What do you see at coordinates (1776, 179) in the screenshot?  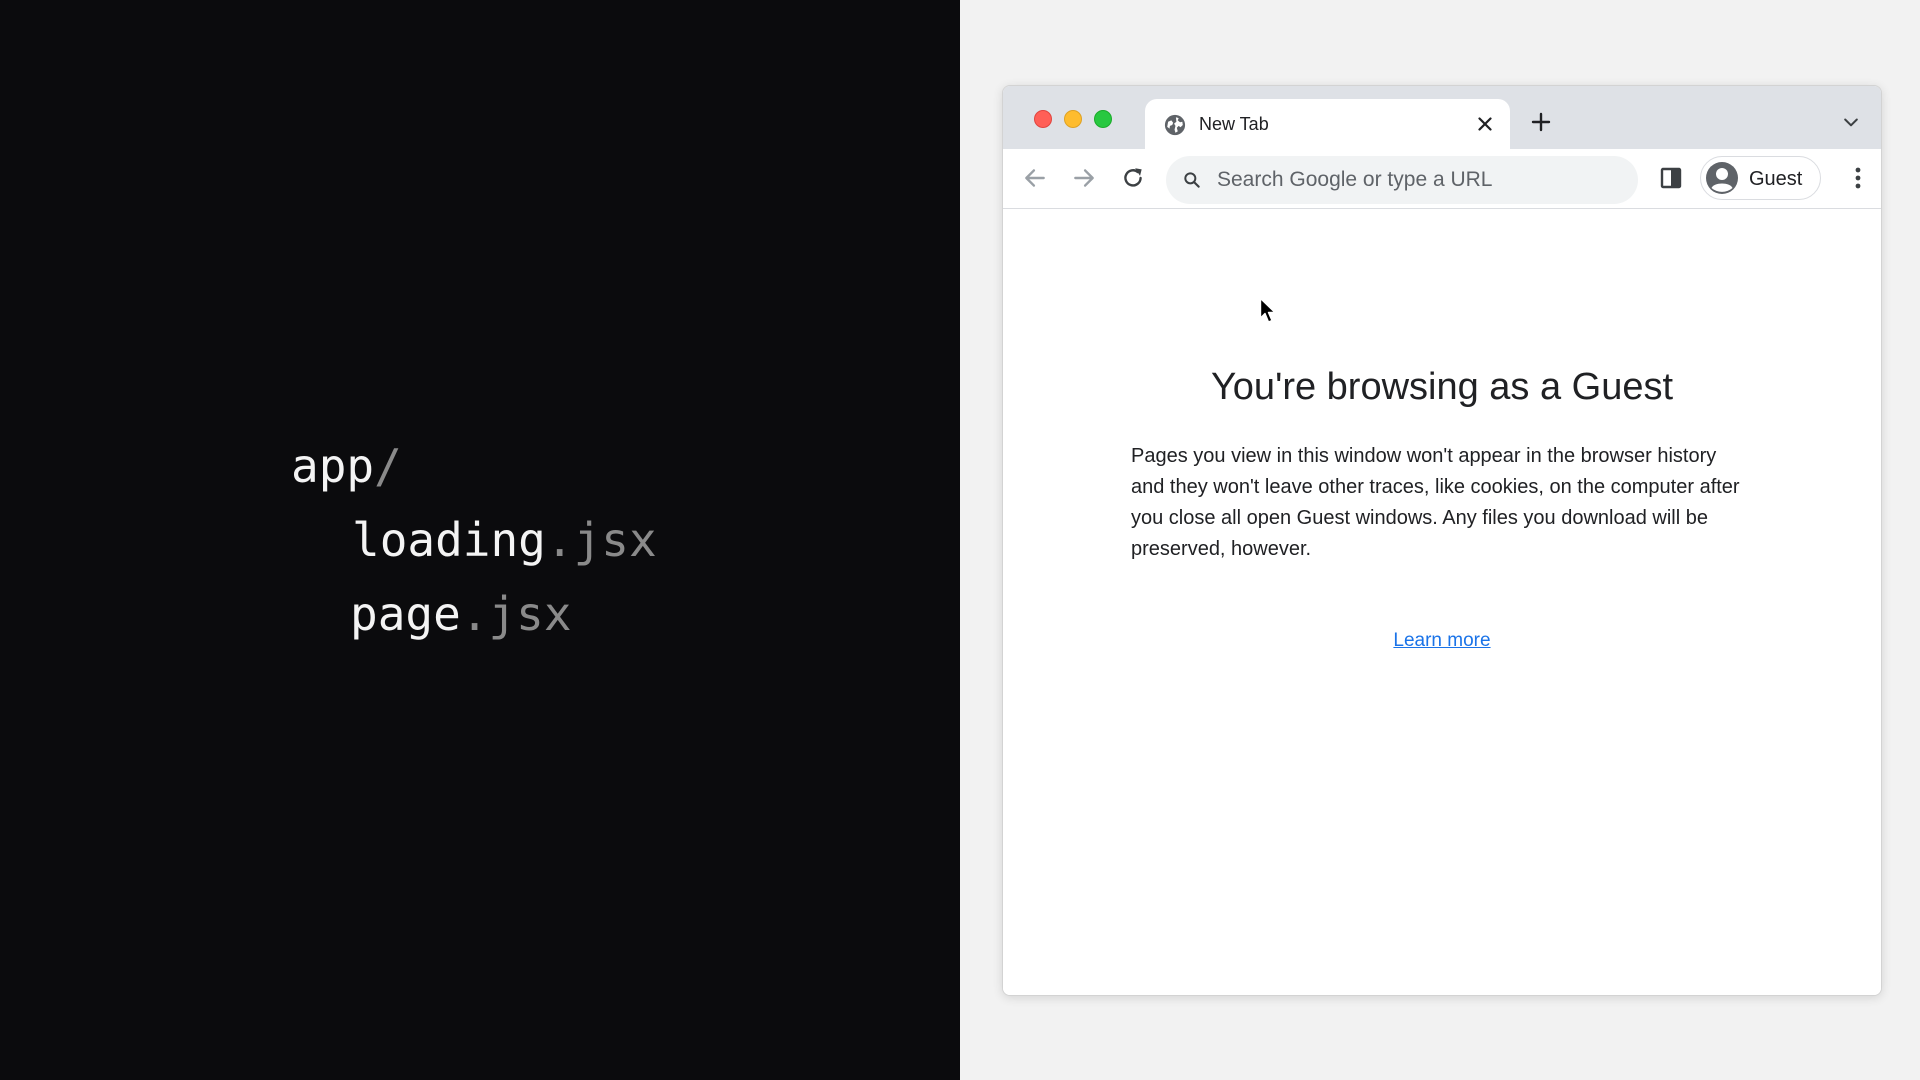 I see `profile-label: Guest` at bounding box center [1776, 179].